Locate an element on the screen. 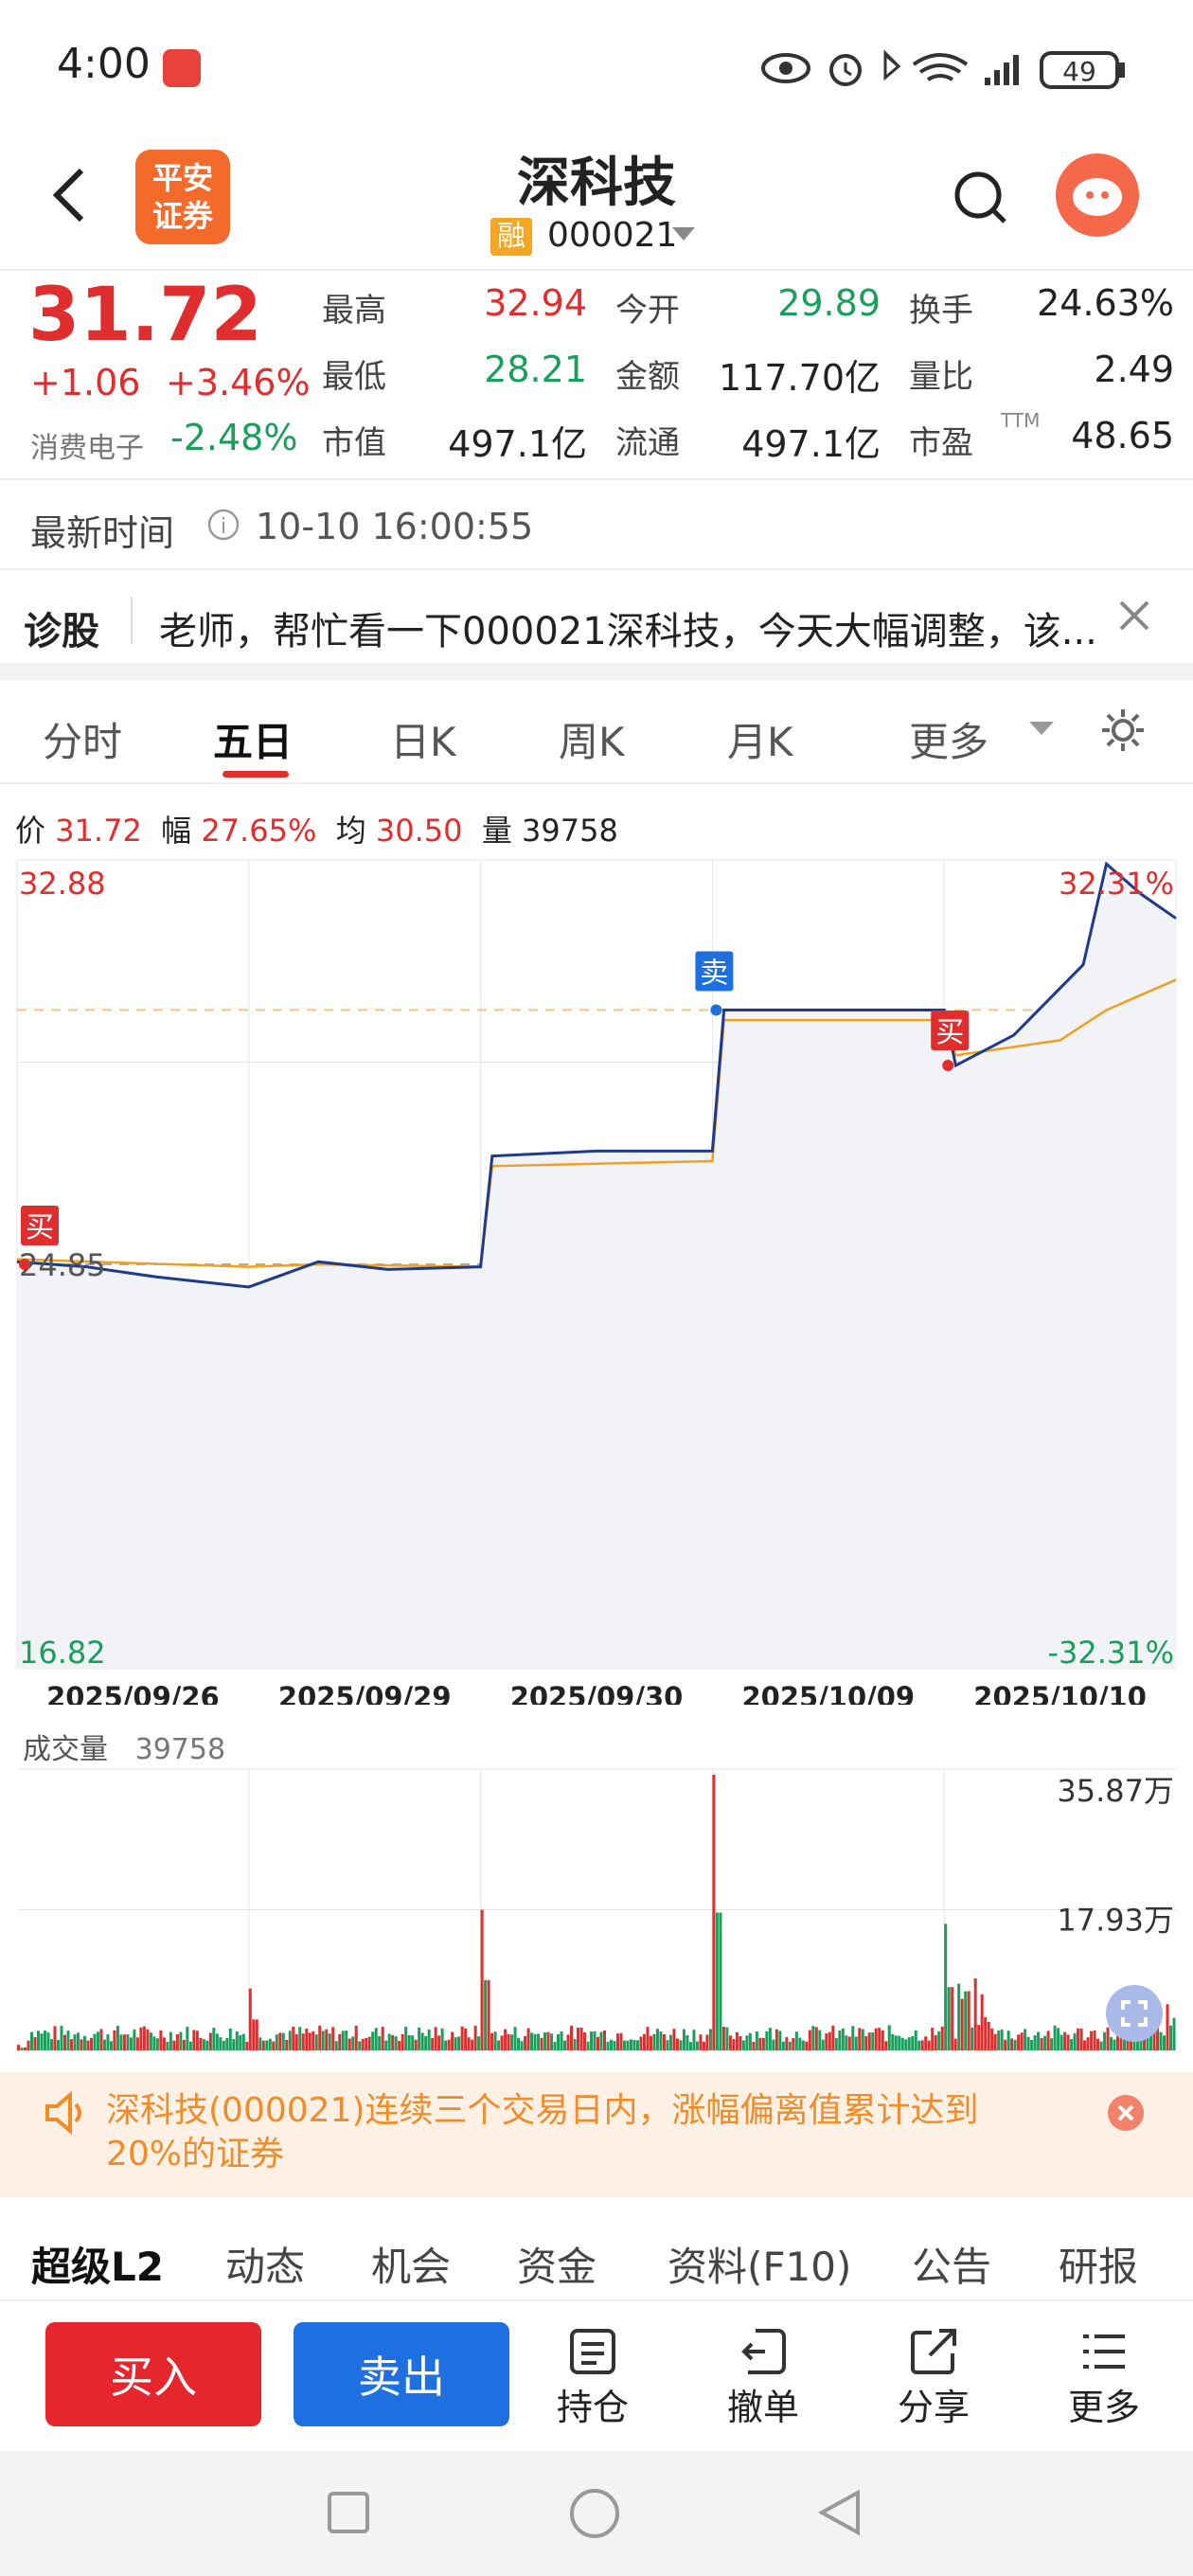  recent-apps-icon is located at coordinates (348, 2514).